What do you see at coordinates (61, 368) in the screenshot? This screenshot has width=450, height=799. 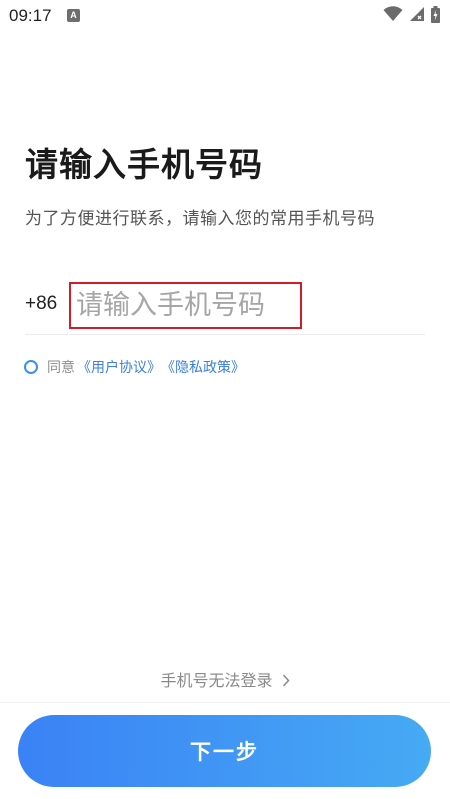 I see `agreement-prefix: 同意` at bounding box center [61, 368].